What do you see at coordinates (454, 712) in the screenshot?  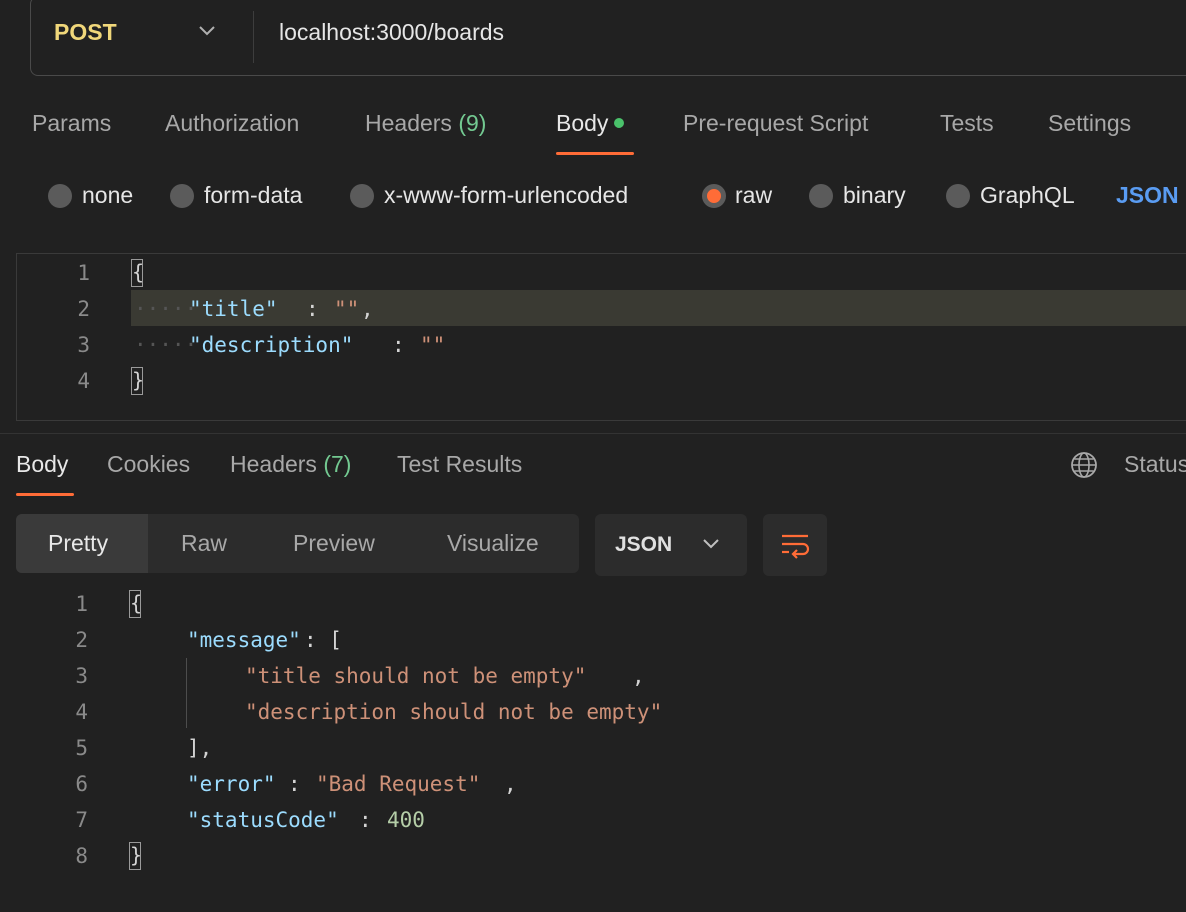 I see `json-value-message-2: "description should not be empty"` at bounding box center [454, 712].